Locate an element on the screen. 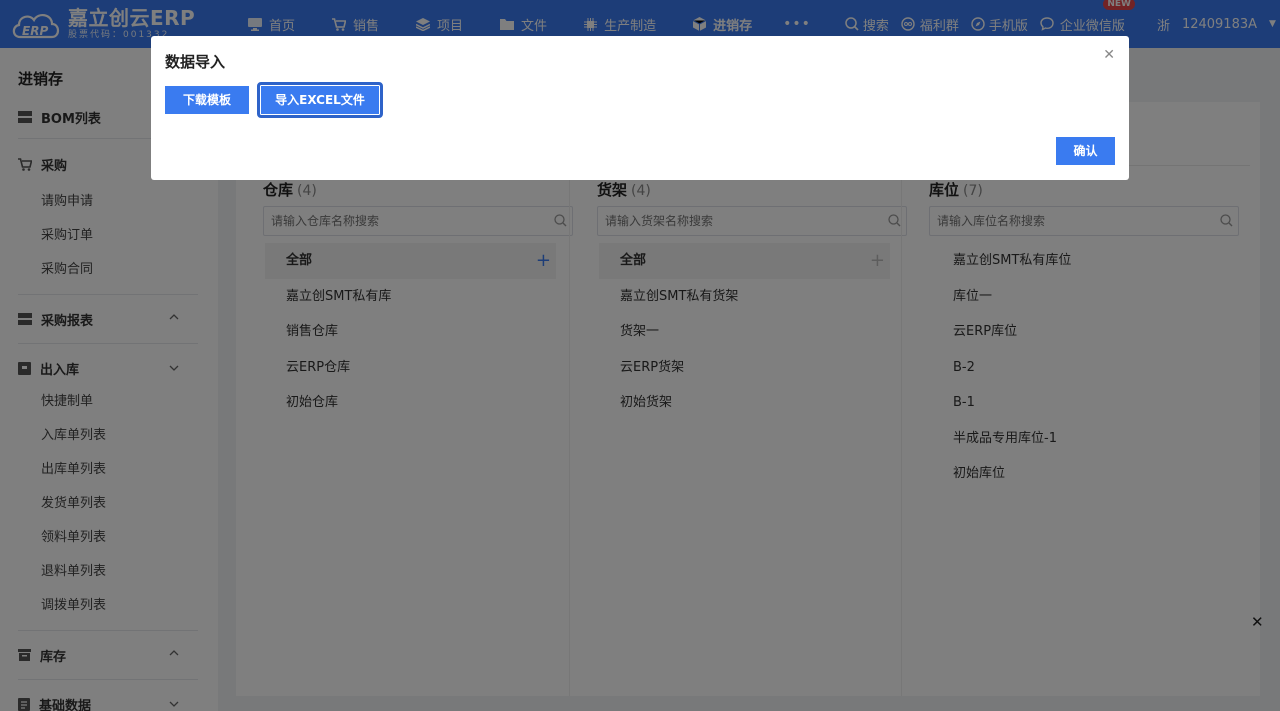 The width and height of the screenshot is (1280, 711). import-excel-button: 导入EXCEL文件 is located at coordinates (320, 100).